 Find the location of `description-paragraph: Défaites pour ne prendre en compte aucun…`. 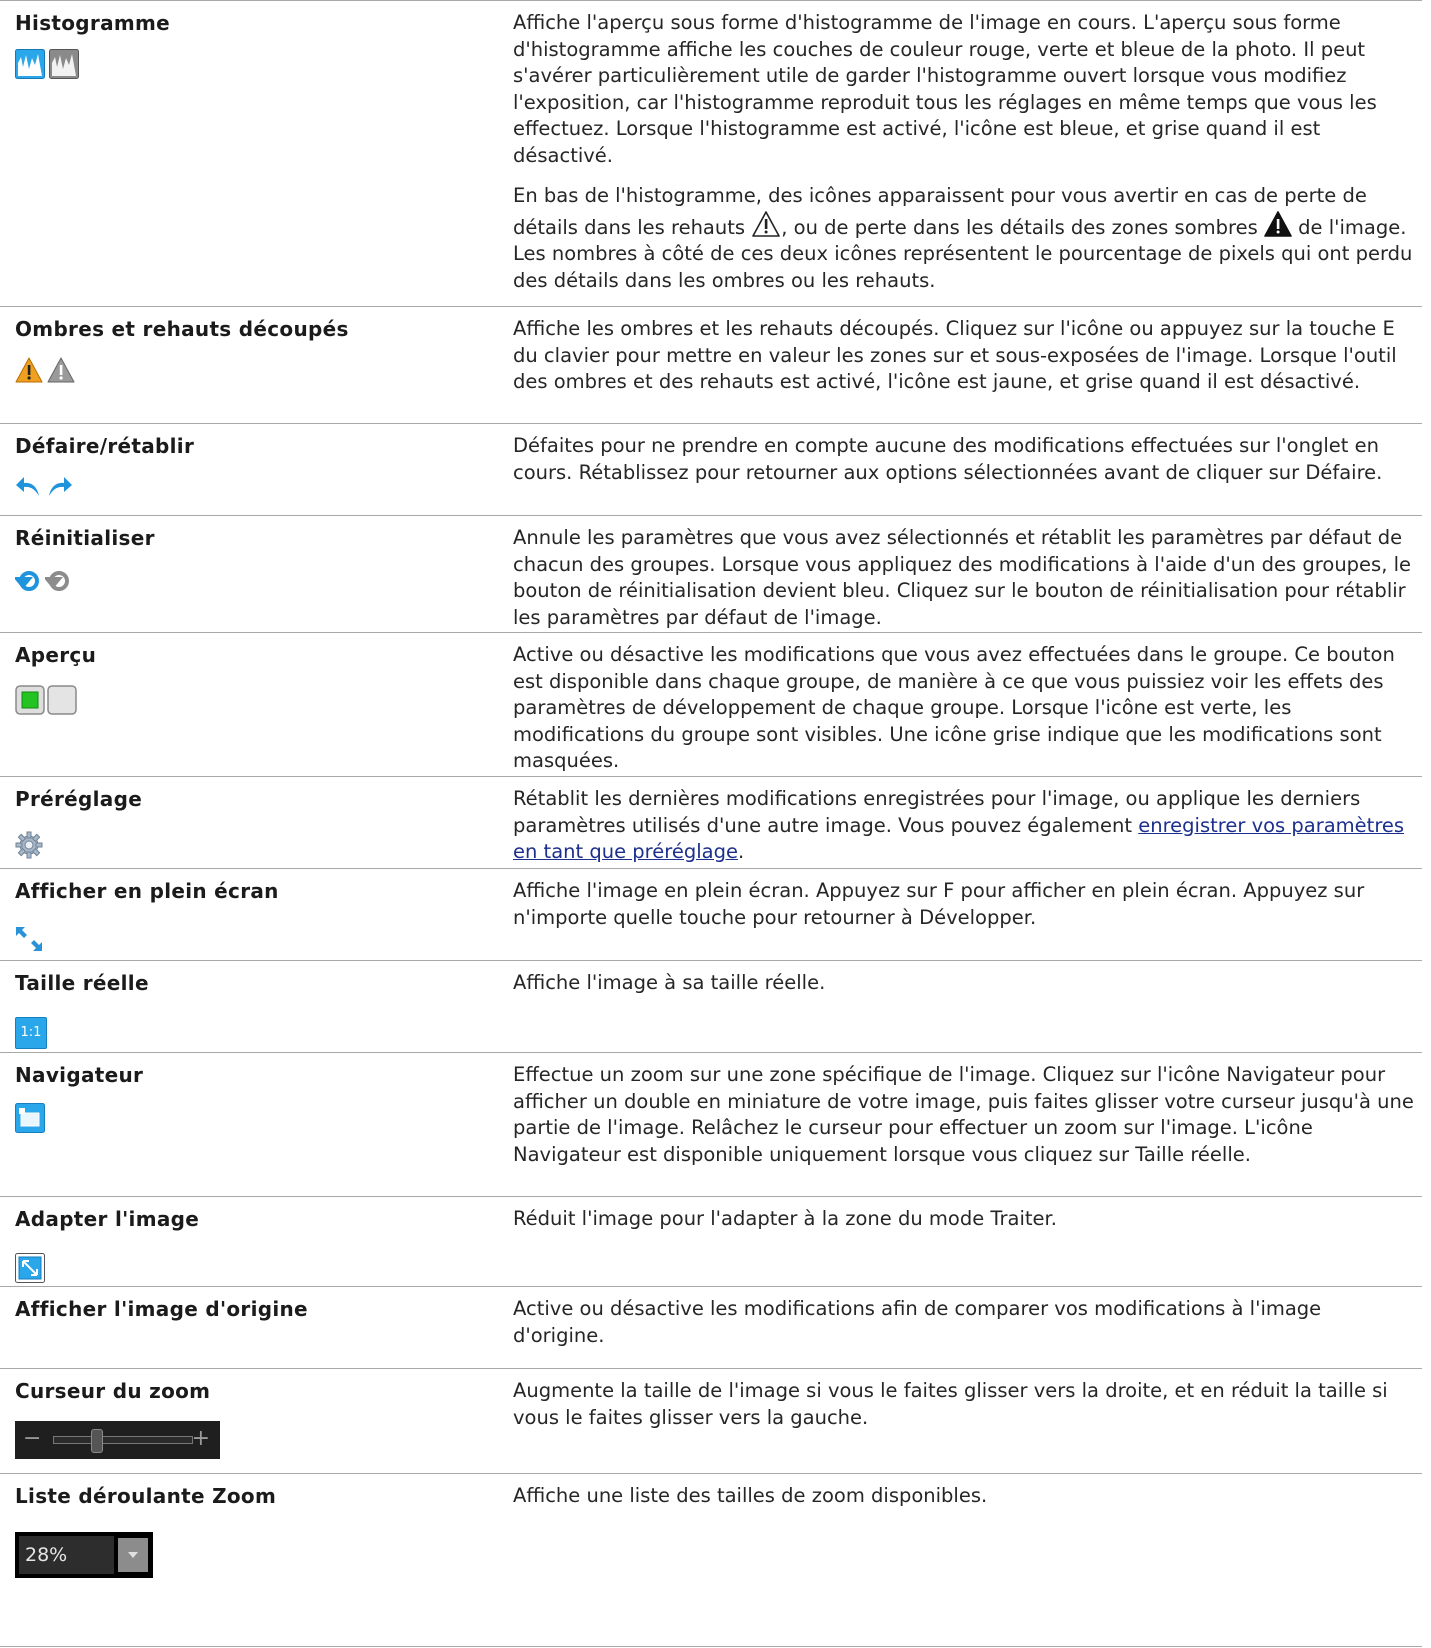

description-paragraph: Défaites pour ne prendre en compte aucun… is located at coordinates (948, 459).